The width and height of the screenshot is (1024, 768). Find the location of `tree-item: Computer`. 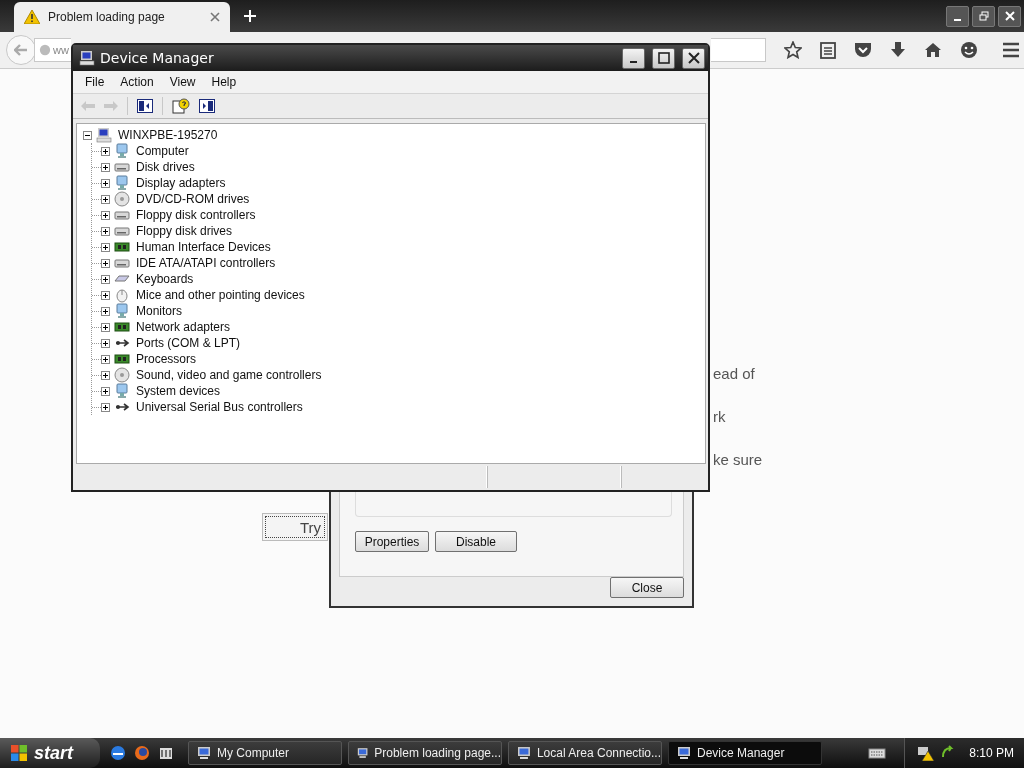

tree-item: Computer is located at coordinates (162, 151).